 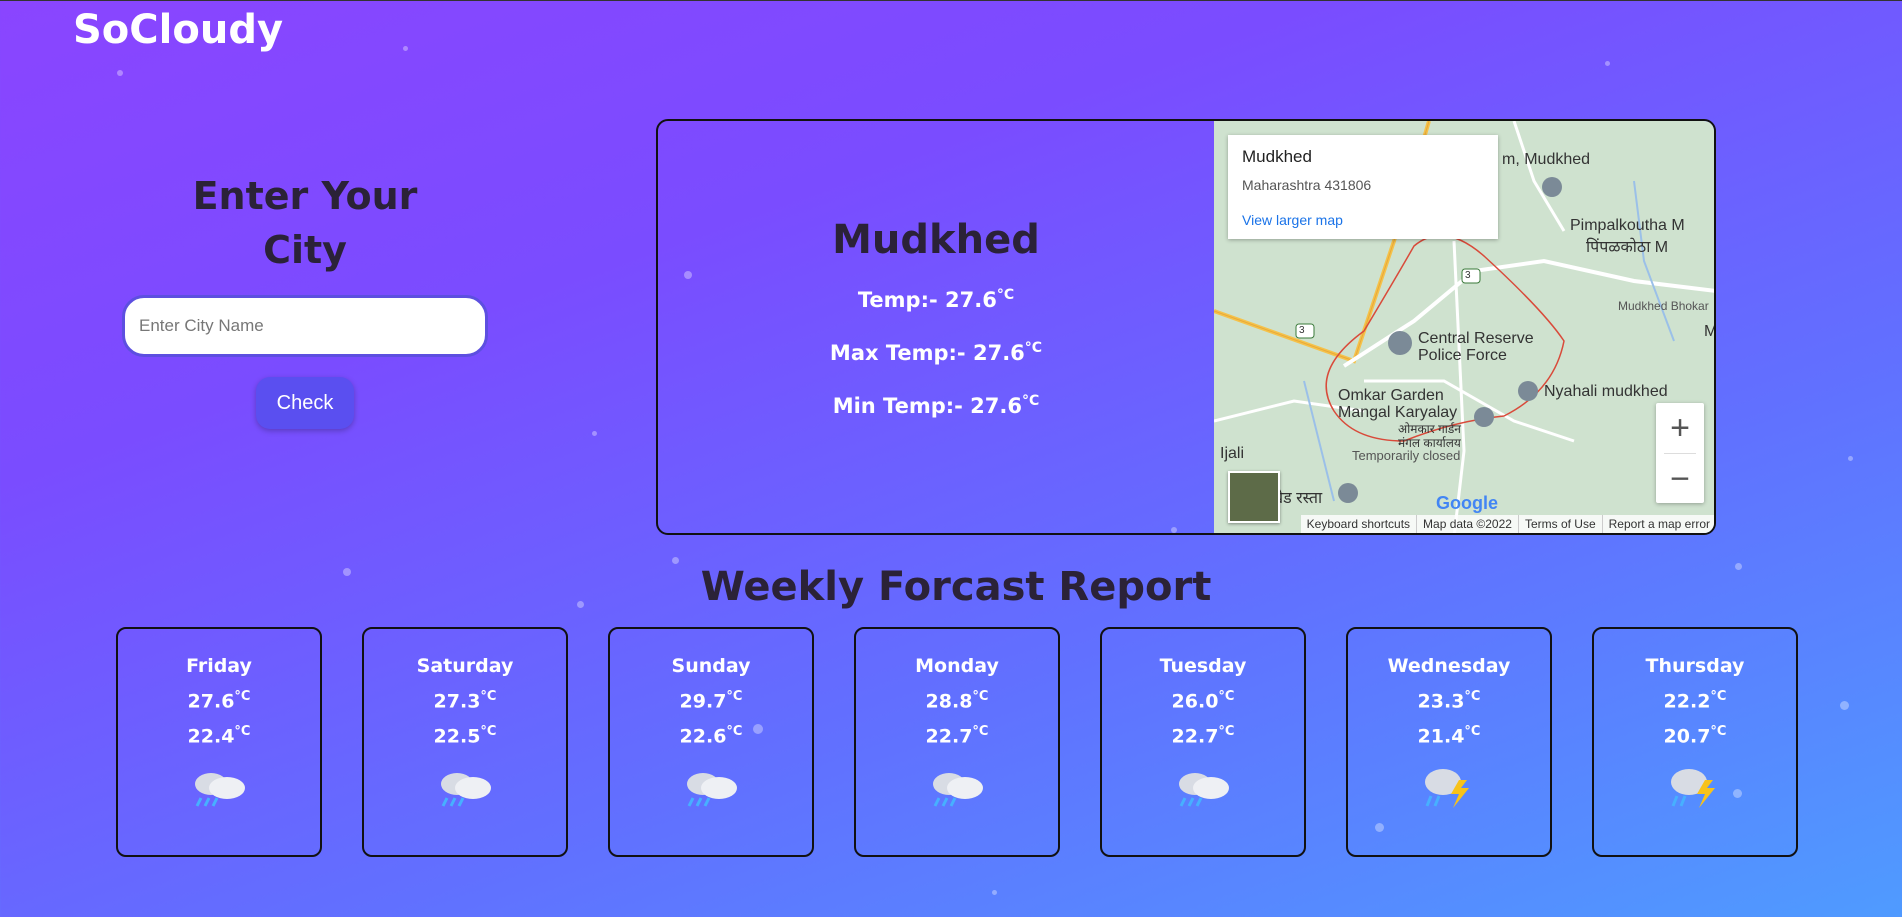 I want to click on map-label: m, Mudkhed, so click(x=1546, y=159).